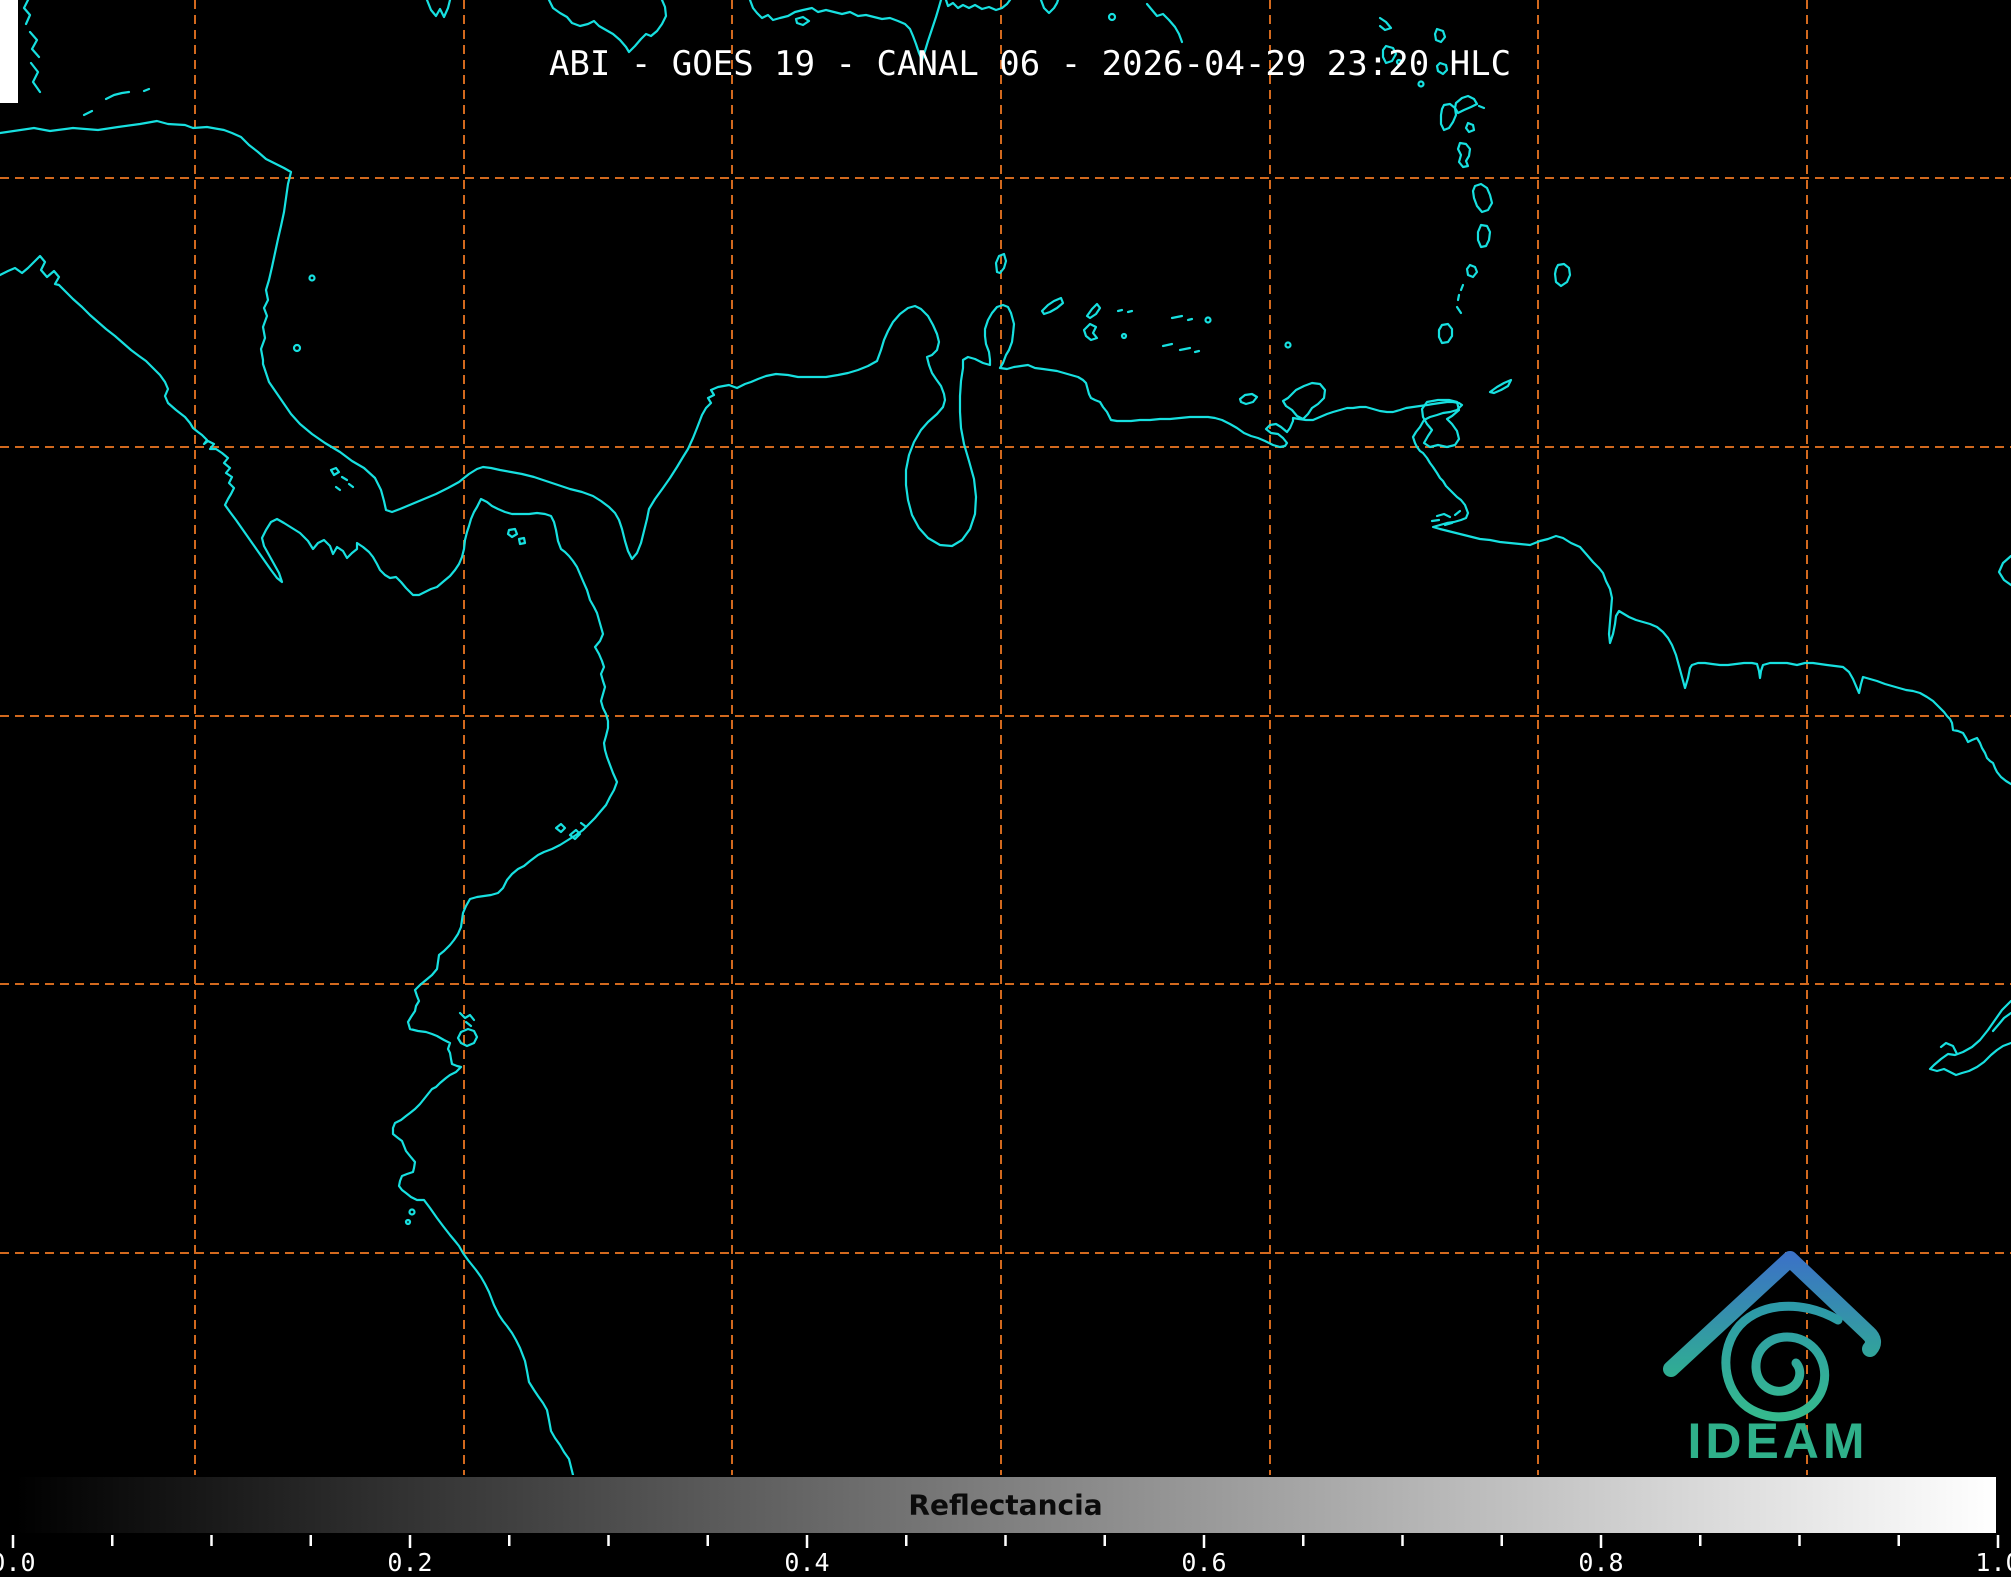  What do you see at coordinates (1304, 401) in the screenshot?
I see `coastline-margarita` at bounding box center [1304, 401].